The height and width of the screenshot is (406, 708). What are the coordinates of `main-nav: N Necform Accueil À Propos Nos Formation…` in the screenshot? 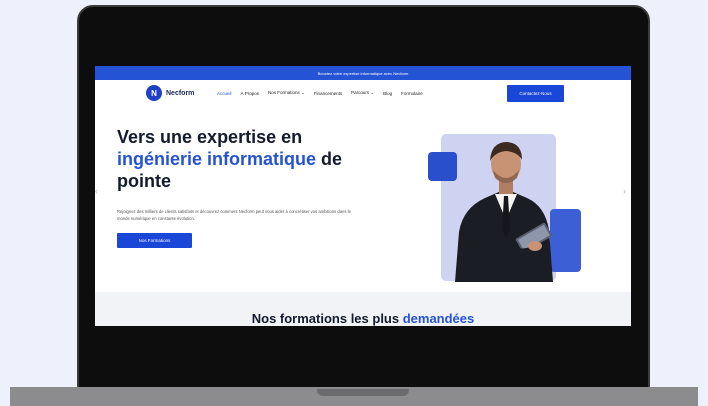 It's located at (363, 93).